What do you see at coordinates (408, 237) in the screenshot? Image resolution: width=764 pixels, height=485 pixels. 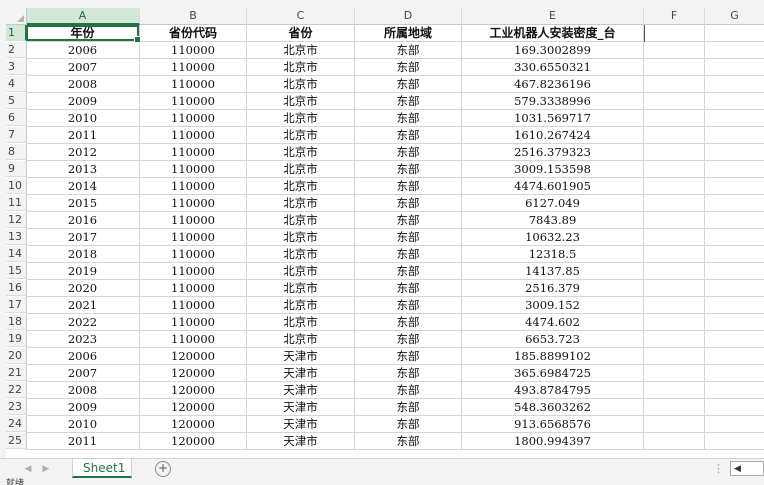 I see `cell-d13: 东部` at bounding box center [408, 237].